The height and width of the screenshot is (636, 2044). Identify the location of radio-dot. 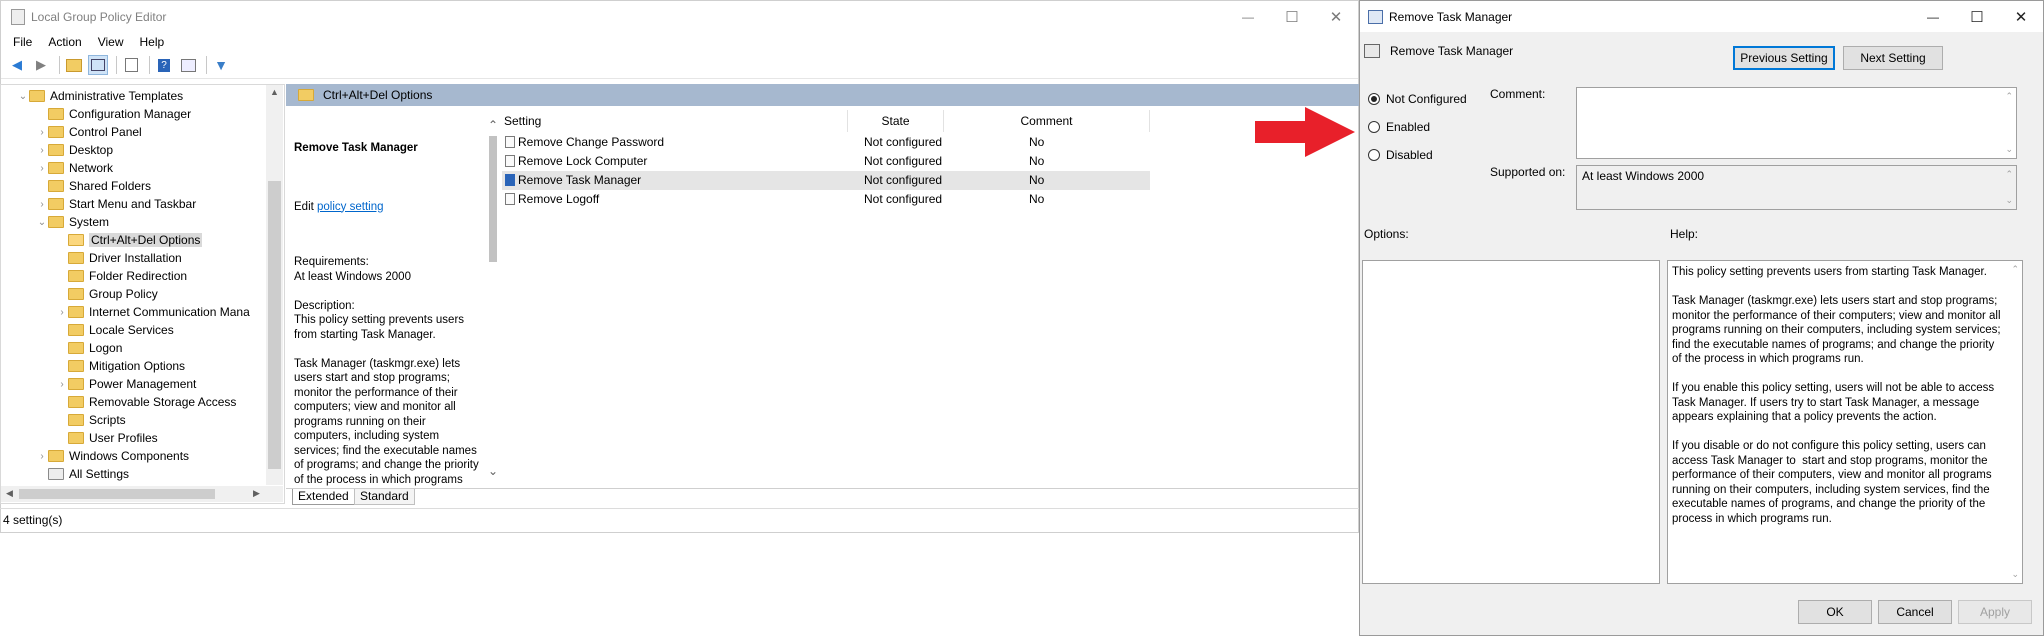
(1374, 99).